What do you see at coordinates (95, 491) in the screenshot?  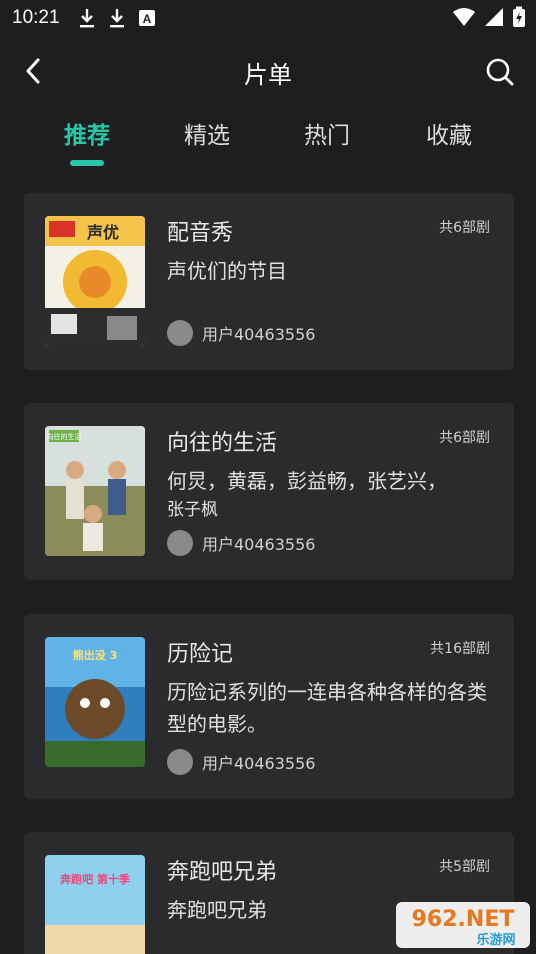 I see `playlist-poster: 向往的生活` at bounding box center [95, 491].